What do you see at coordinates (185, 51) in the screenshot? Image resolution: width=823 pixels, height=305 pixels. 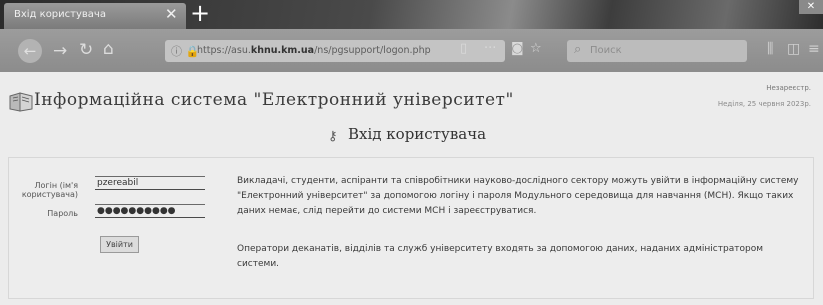 I see `info-lock-icon: ⓘ 🔒` at bounding box center [185, 51].